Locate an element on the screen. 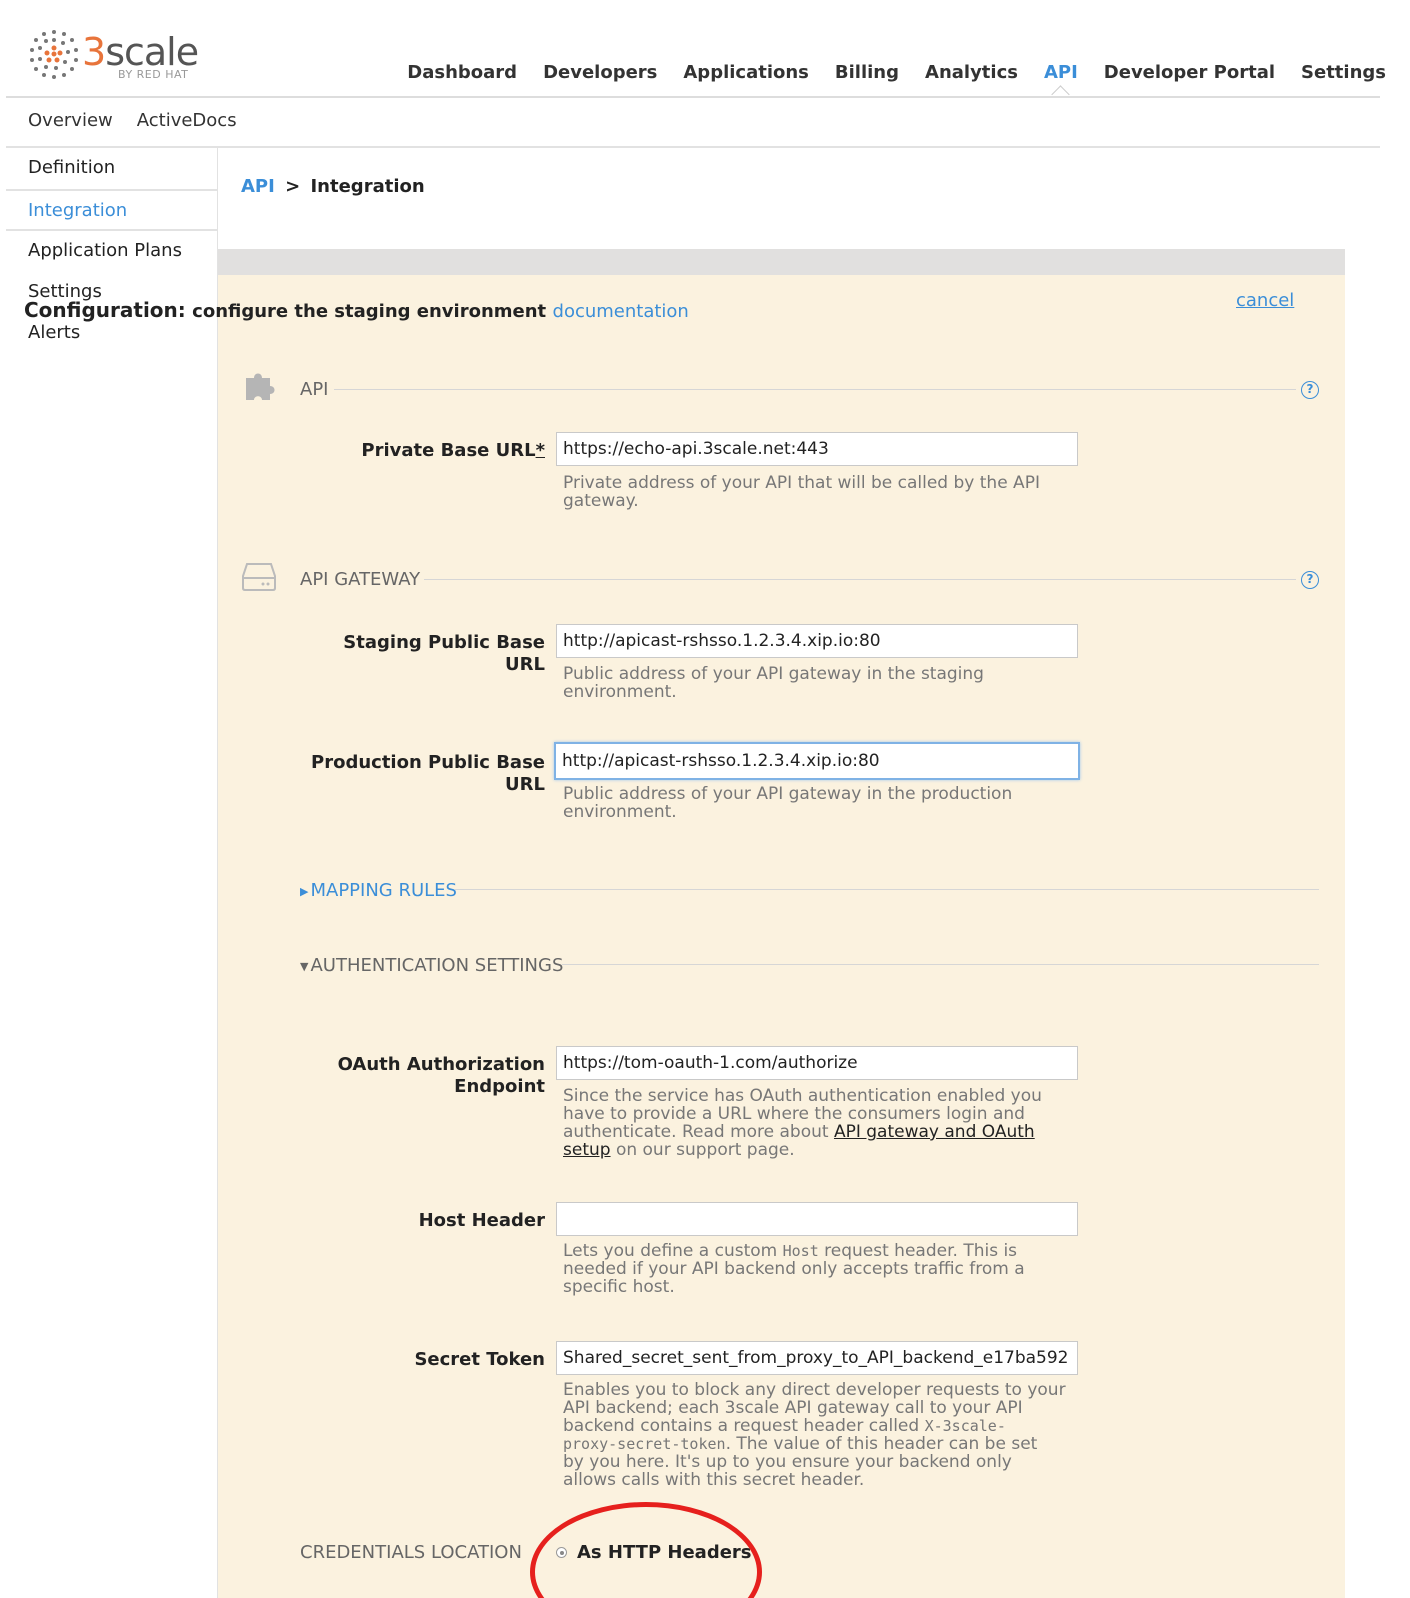 This screenshot has height=1598, width=1410. sidebar-item-application-plans: Application Plans is located at coordinates (112, 251).